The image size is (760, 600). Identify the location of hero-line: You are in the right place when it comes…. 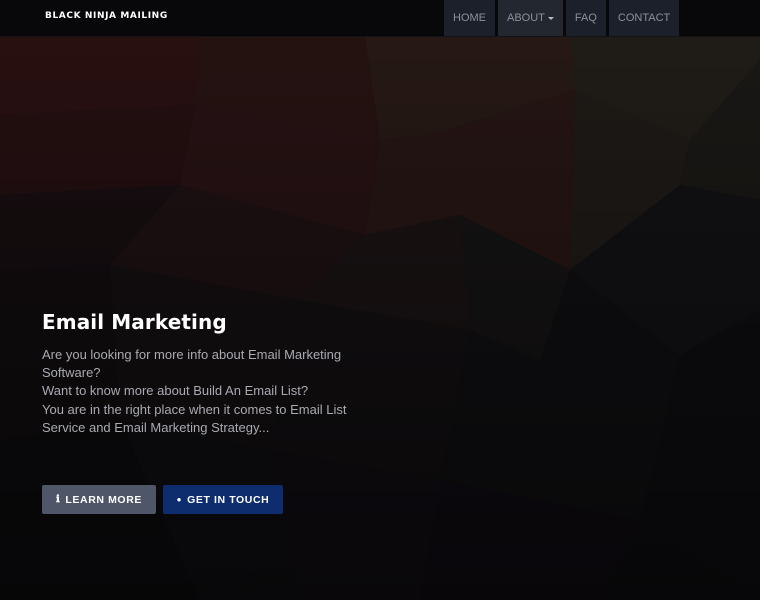
(194, 418).